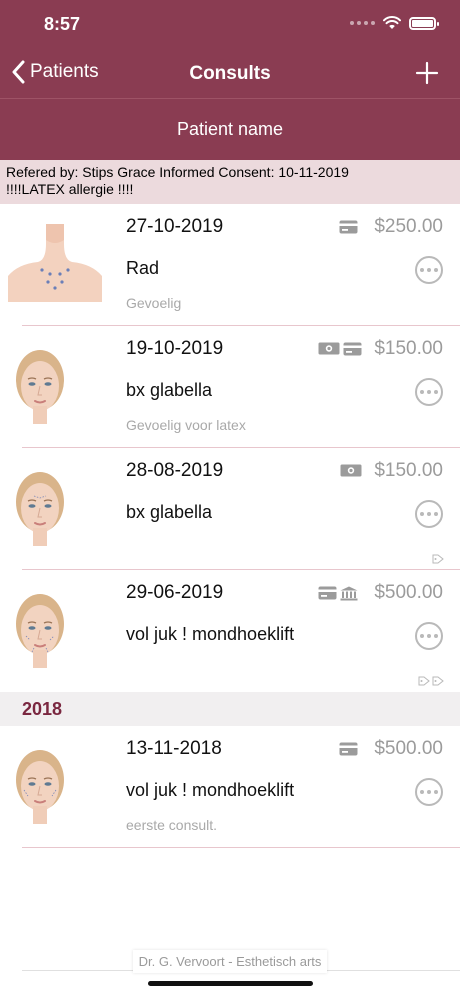 The image size is (460, 996). I want to click on home-indicator, so click(230, 983).